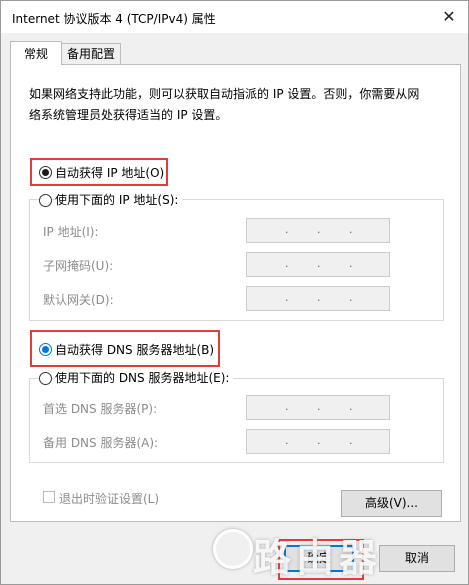 This screenshot has height=585, width=469. Describe the element at coordinates (144, 377) in the screenshot. I see `manual-dns-label: 使用下面的 DNS 服务器地址(E):` at that location.